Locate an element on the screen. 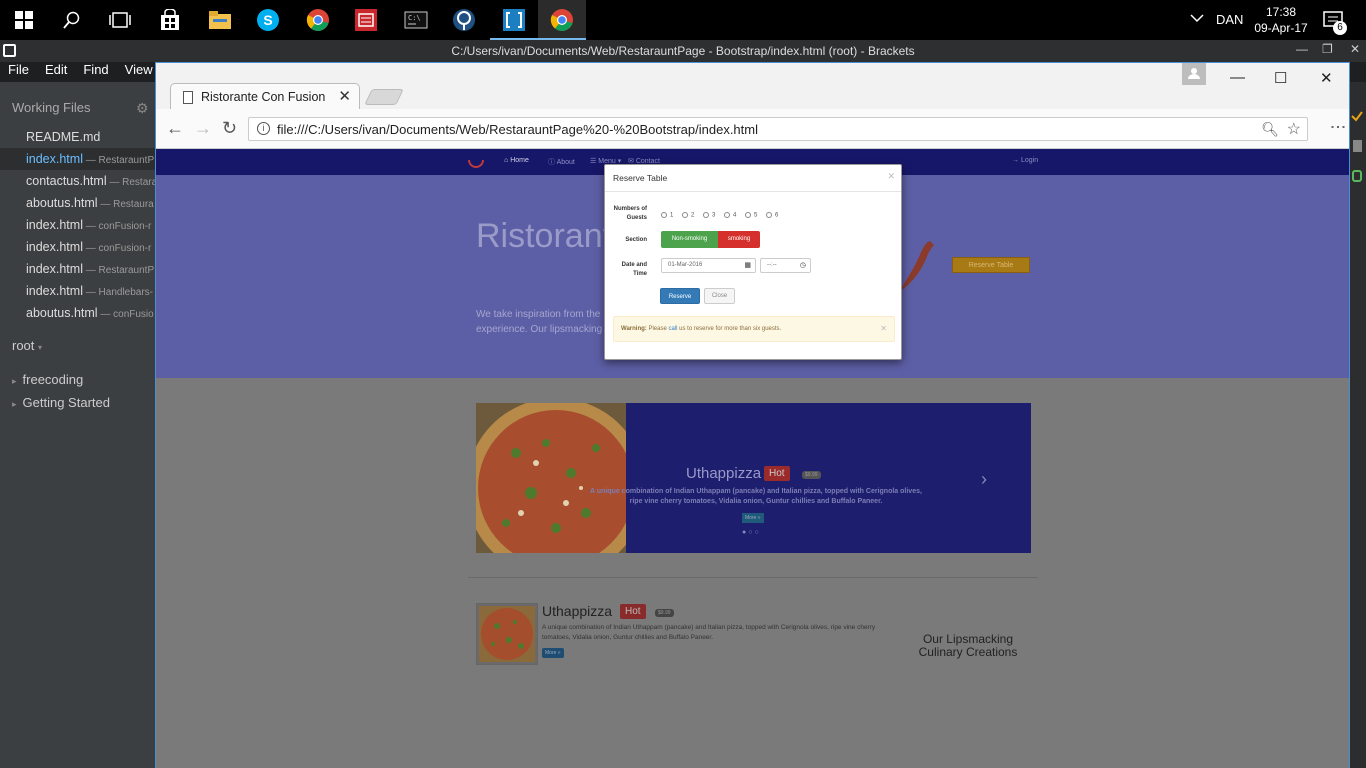 This screenshot has height=768, width=1366. nav-about: ⓘ About is located at coordinates (561, 162).